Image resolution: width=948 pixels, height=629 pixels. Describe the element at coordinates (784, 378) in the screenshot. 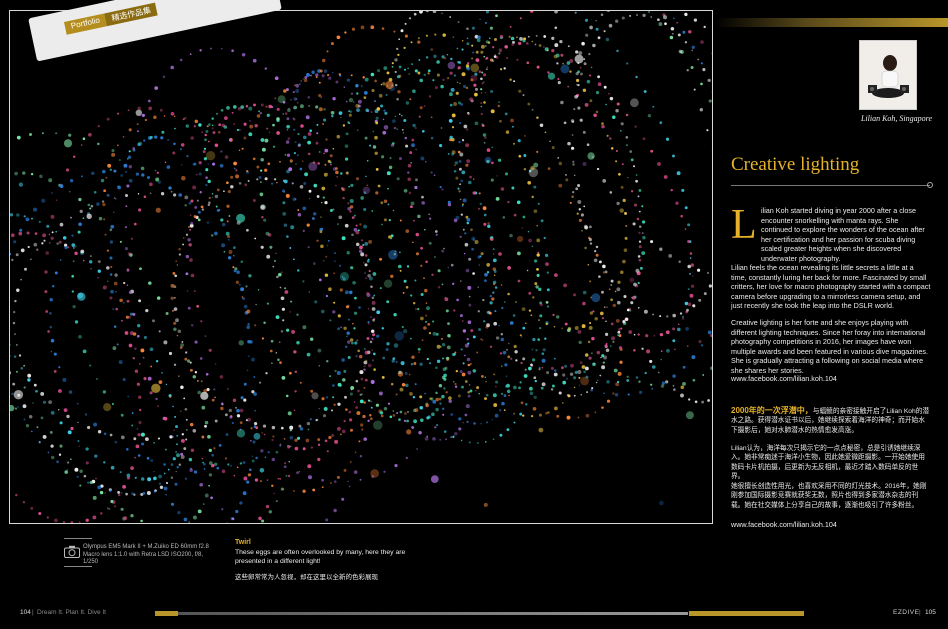

I see `facebook-link: www.facebook.com/lilian.koh.104` at that location.